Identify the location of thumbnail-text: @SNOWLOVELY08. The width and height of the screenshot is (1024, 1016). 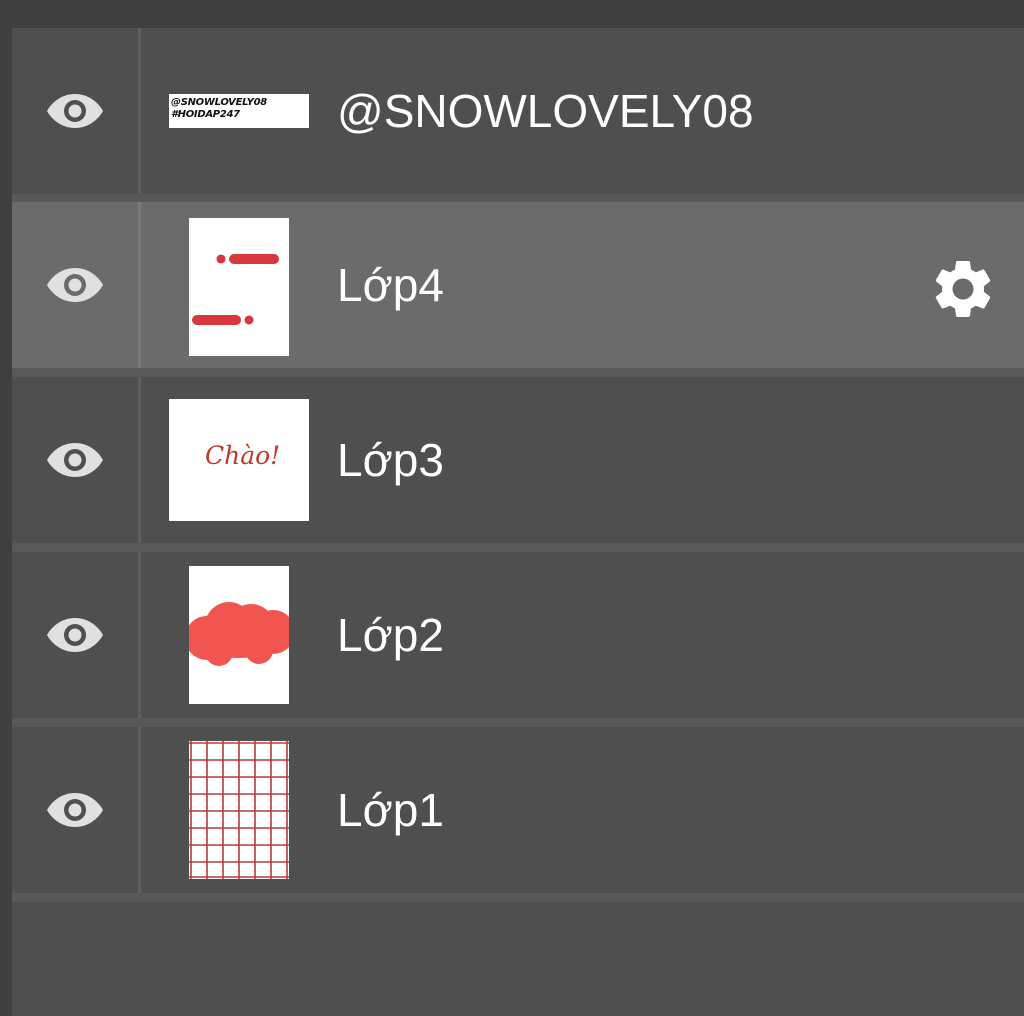
(219, 102).